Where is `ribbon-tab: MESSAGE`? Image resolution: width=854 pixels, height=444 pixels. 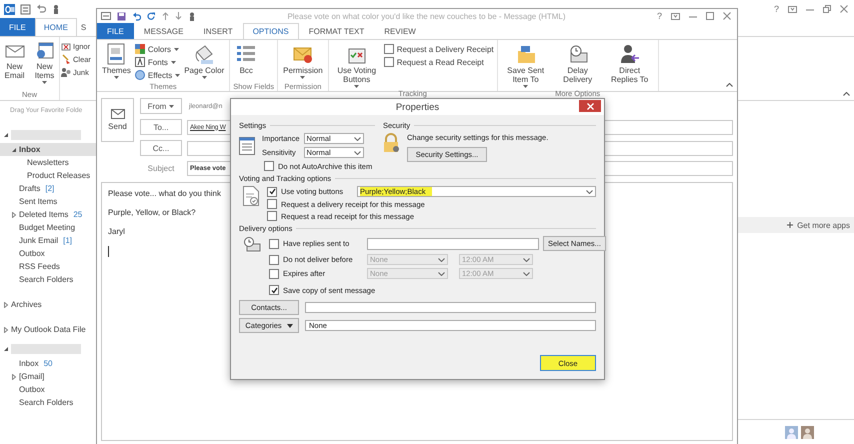 ribbon-tab: MESSAGE is located at coordinates (164, 31).